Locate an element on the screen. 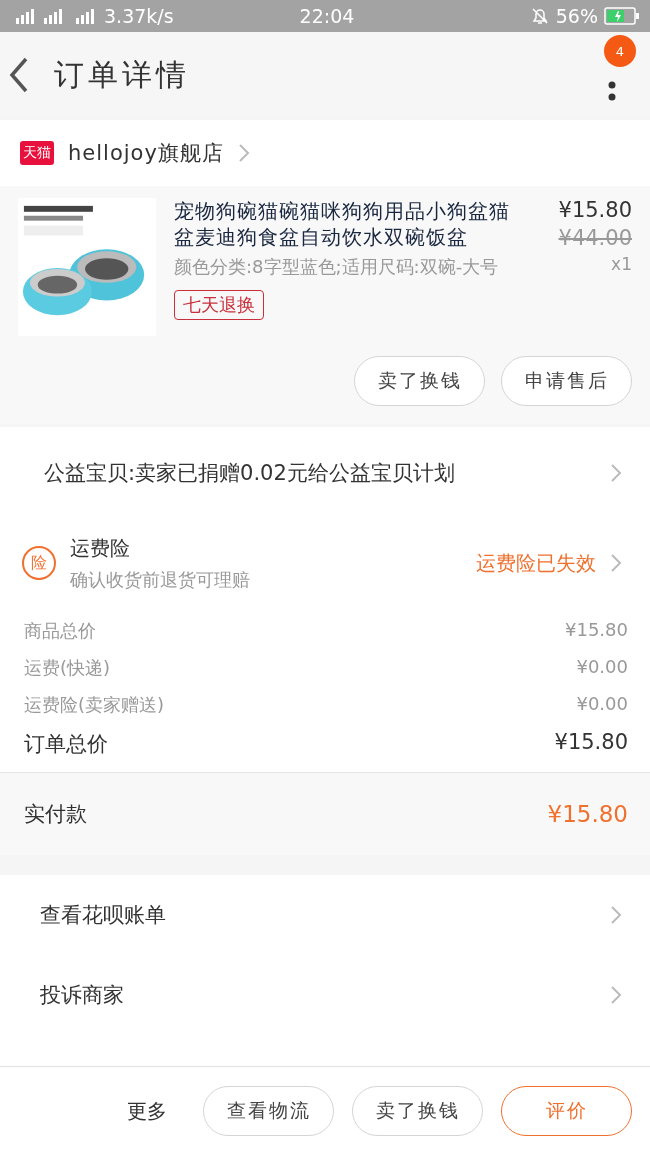 This screenshot has height=1155, width=650. product-spec: 颜色分类:8字型蓝色;适用尺码:双碗-大号 is located at coordinates (336, 267).